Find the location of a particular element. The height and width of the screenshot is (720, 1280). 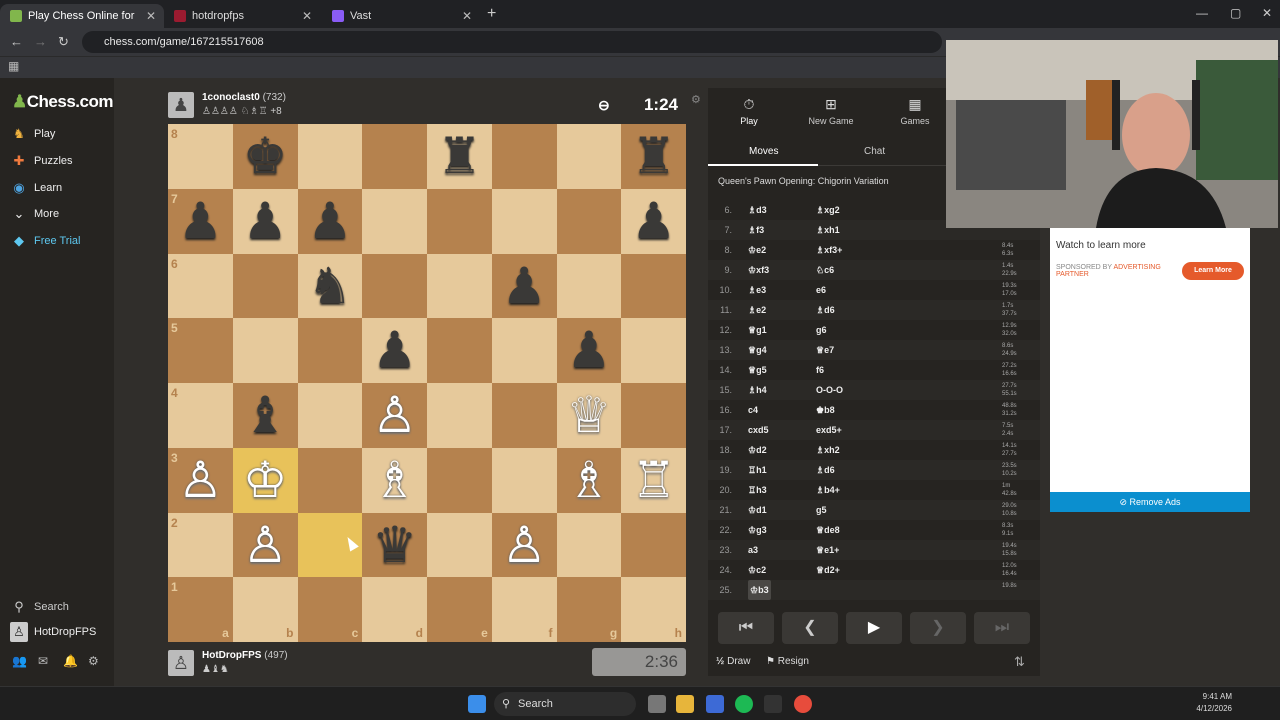

forward-icon: → is located at coordinates (40, 41).